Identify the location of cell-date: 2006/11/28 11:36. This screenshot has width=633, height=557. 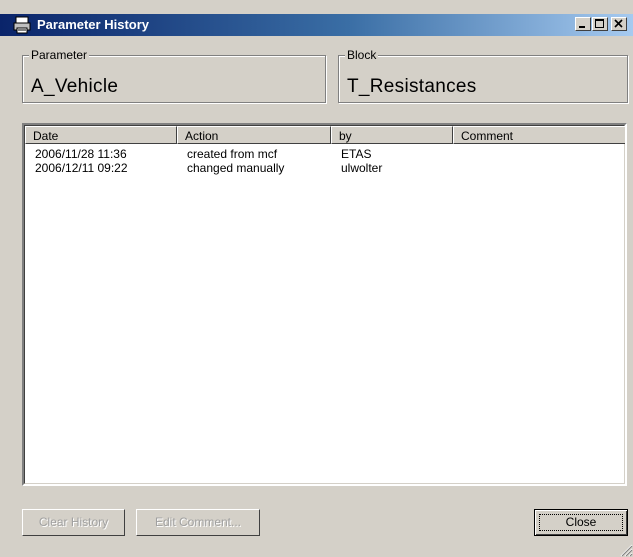
(81, 154).